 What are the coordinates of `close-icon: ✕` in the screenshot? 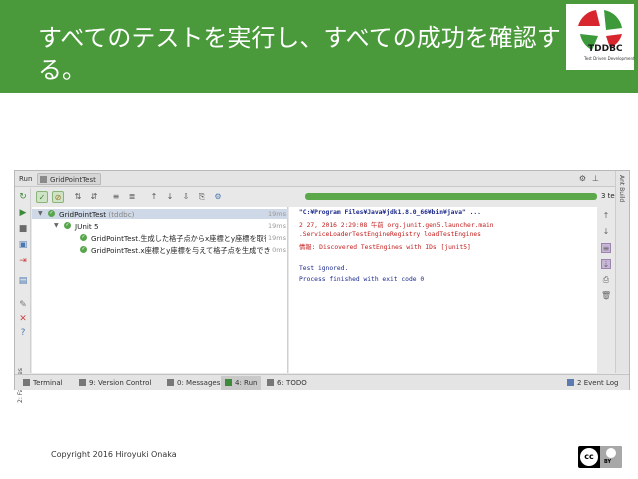 It's located at (23, 319).